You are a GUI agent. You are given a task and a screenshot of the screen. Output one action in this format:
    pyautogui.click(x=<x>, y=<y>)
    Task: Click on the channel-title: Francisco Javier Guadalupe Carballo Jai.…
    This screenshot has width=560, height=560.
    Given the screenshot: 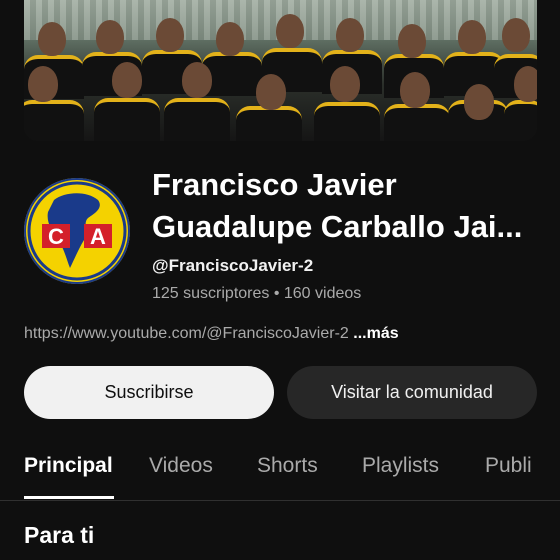 What is the action you would take?
    pyautogui.click(x=352, y=206)
    